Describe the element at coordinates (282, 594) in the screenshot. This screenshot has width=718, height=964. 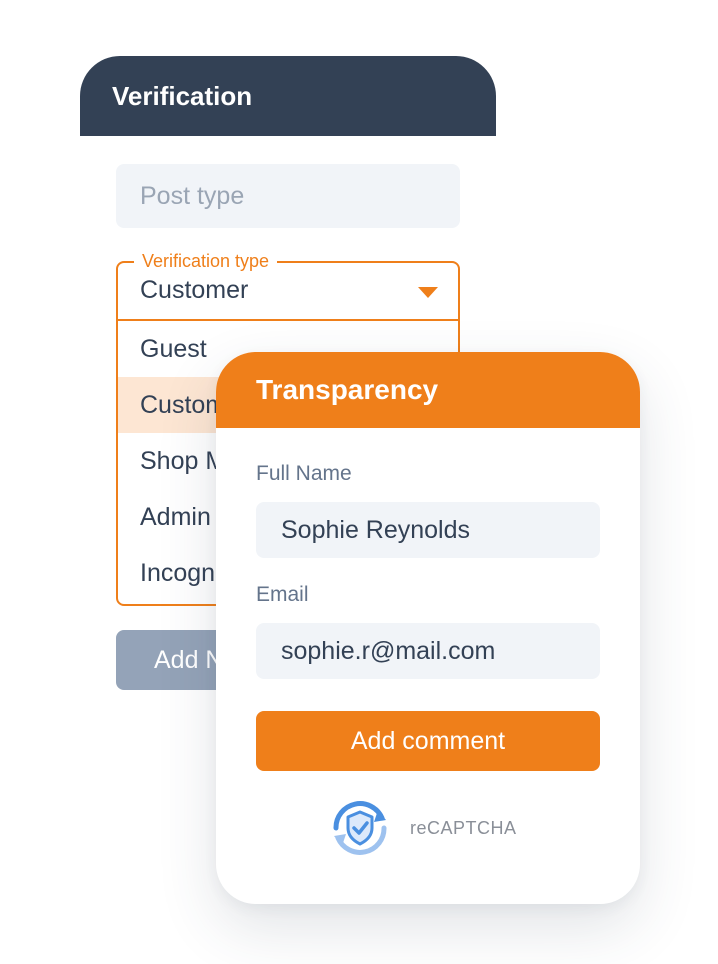
I see `email-label: Email` at that location.